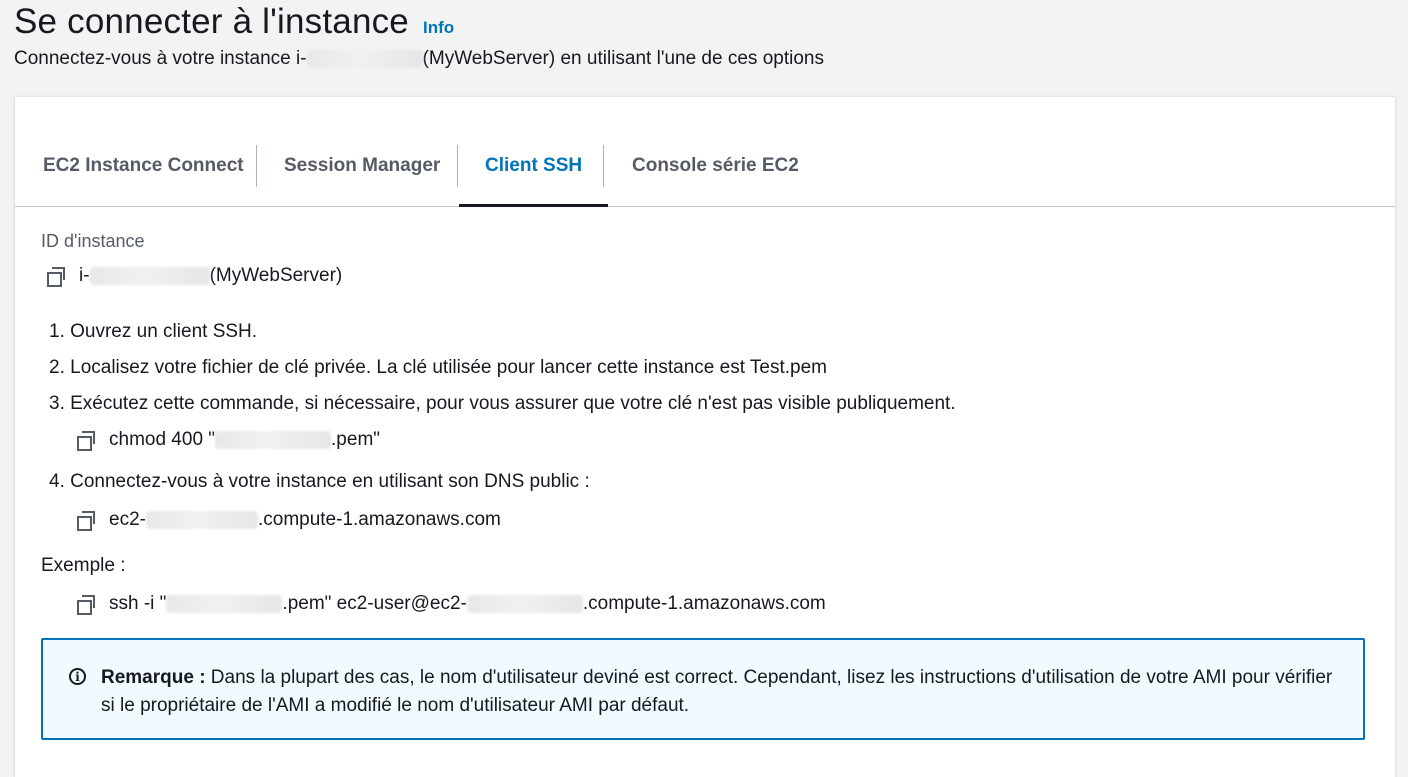 This screenshot has width=1408, height=777. Describe the element at coordinates (211, 21) in the screenshot. I see `page-title: Se connecter à l'instance` at that location.